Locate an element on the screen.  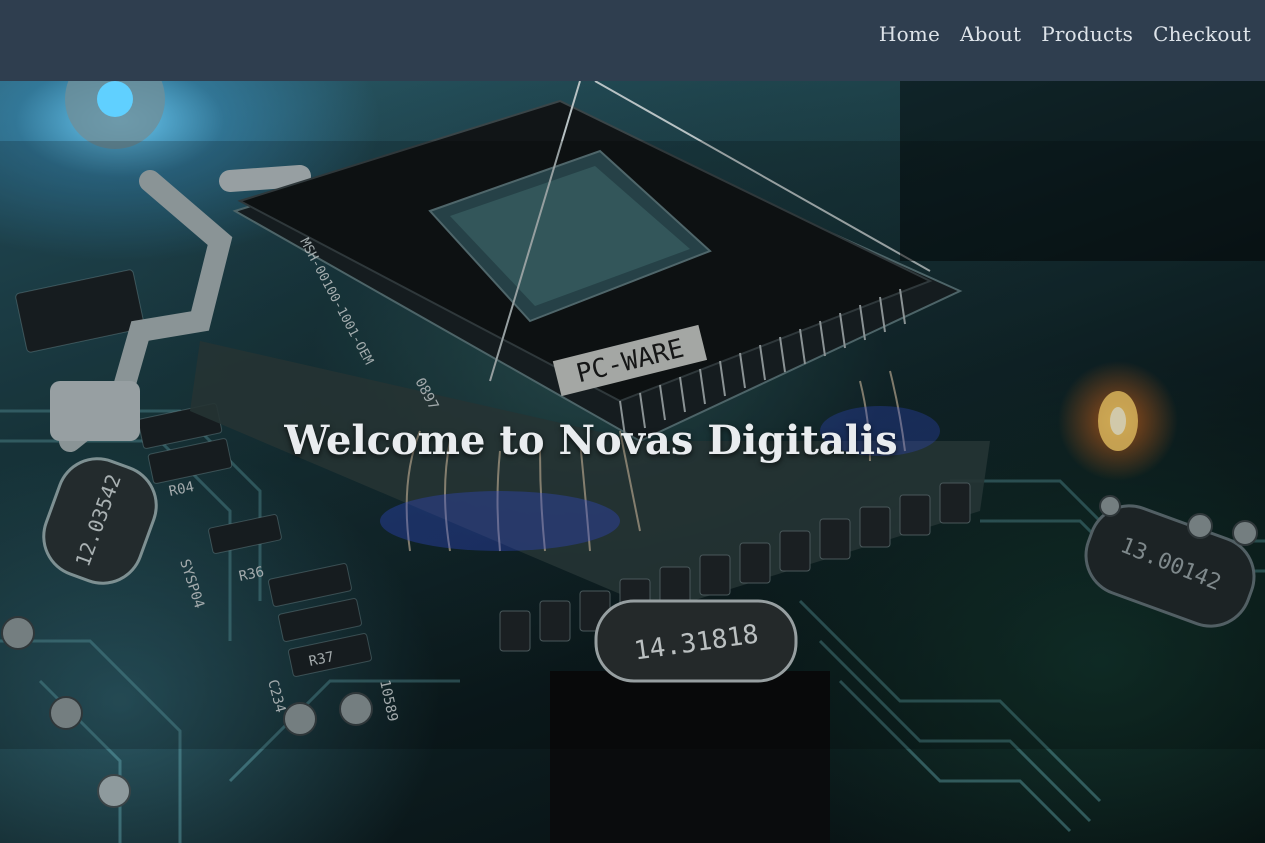
nav-link-about: About is located at coordinates (990, 34).